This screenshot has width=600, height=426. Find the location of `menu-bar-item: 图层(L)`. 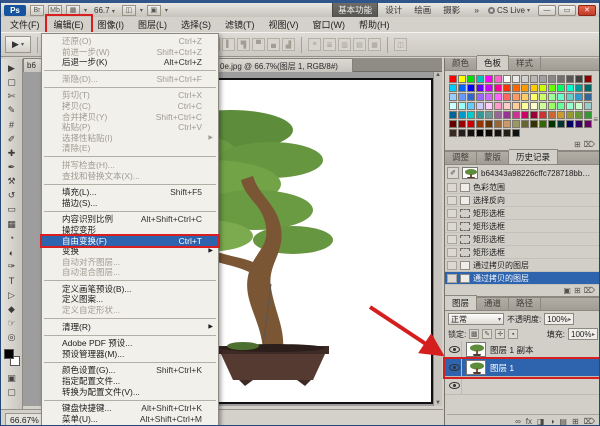

menu-bar-item: 图层(L) is located at coordinates (152, 24).